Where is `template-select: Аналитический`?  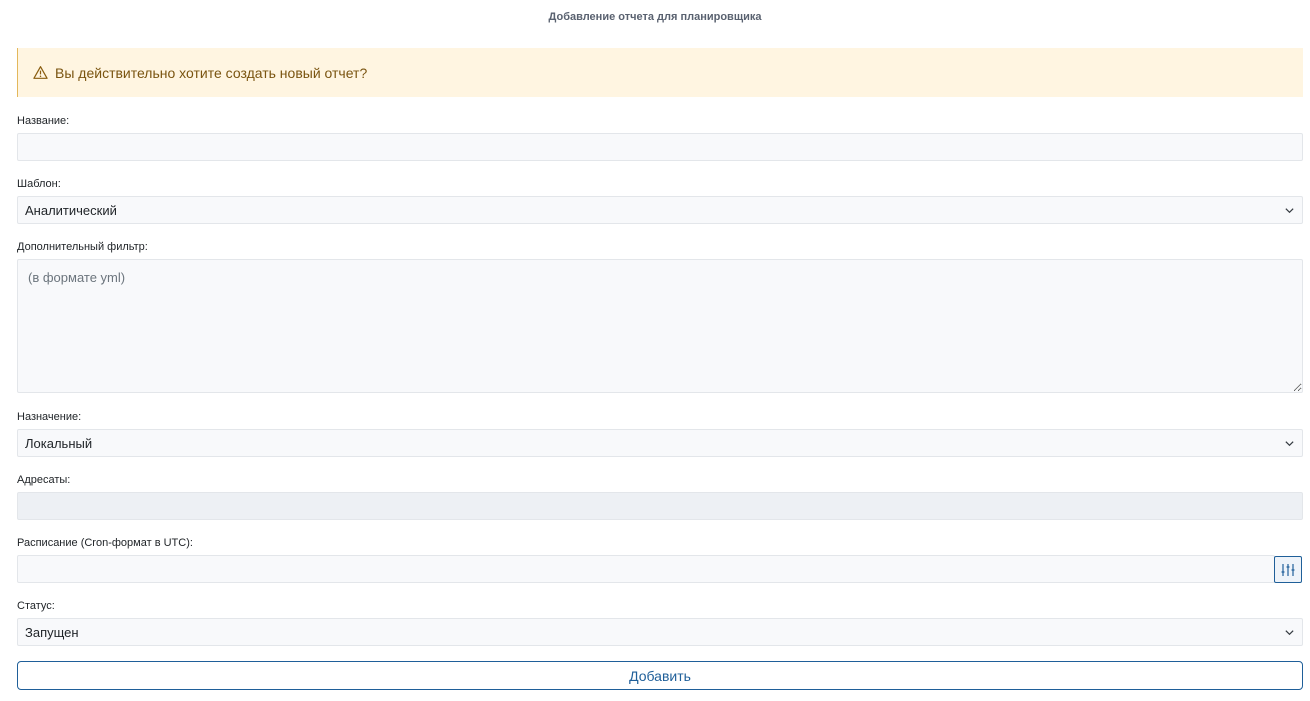
template-select: Аналитический is located at coordinates (660, 210).